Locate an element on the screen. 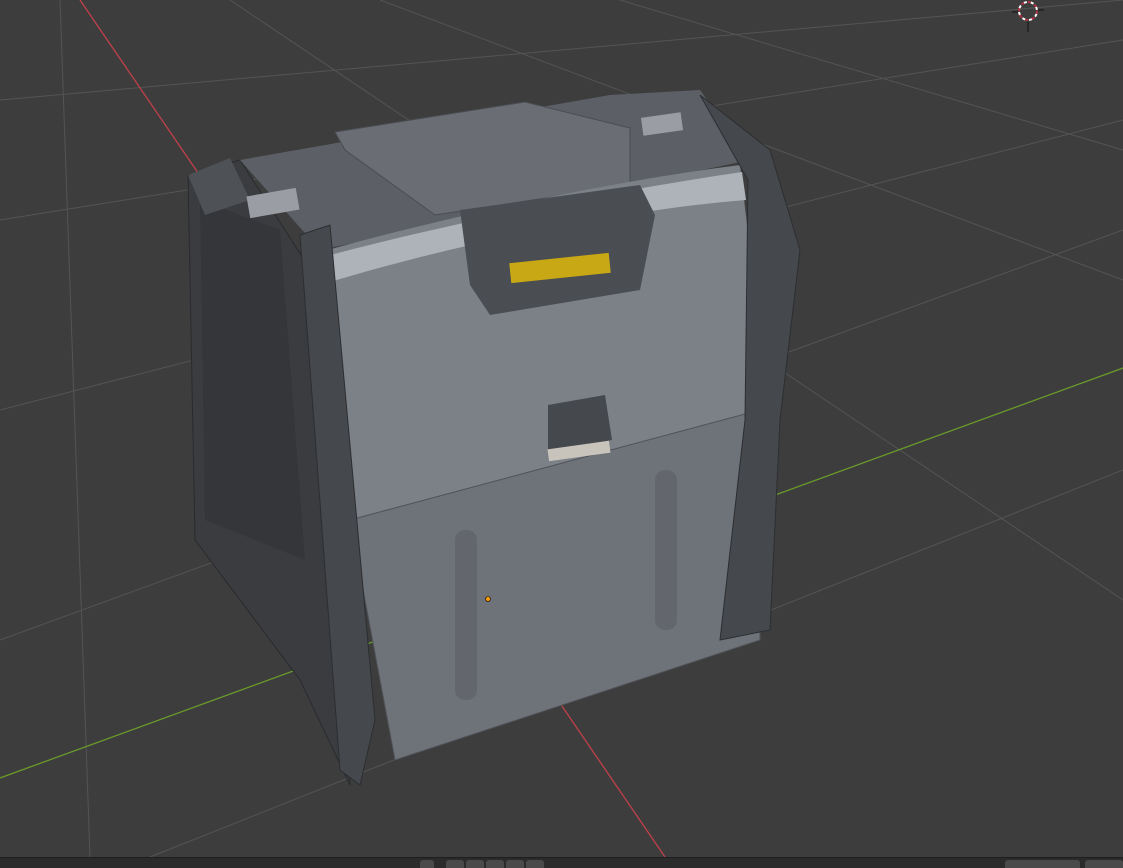 The image size is (1123, 868). bottom-toolbar is located at coordinates (561, 862).